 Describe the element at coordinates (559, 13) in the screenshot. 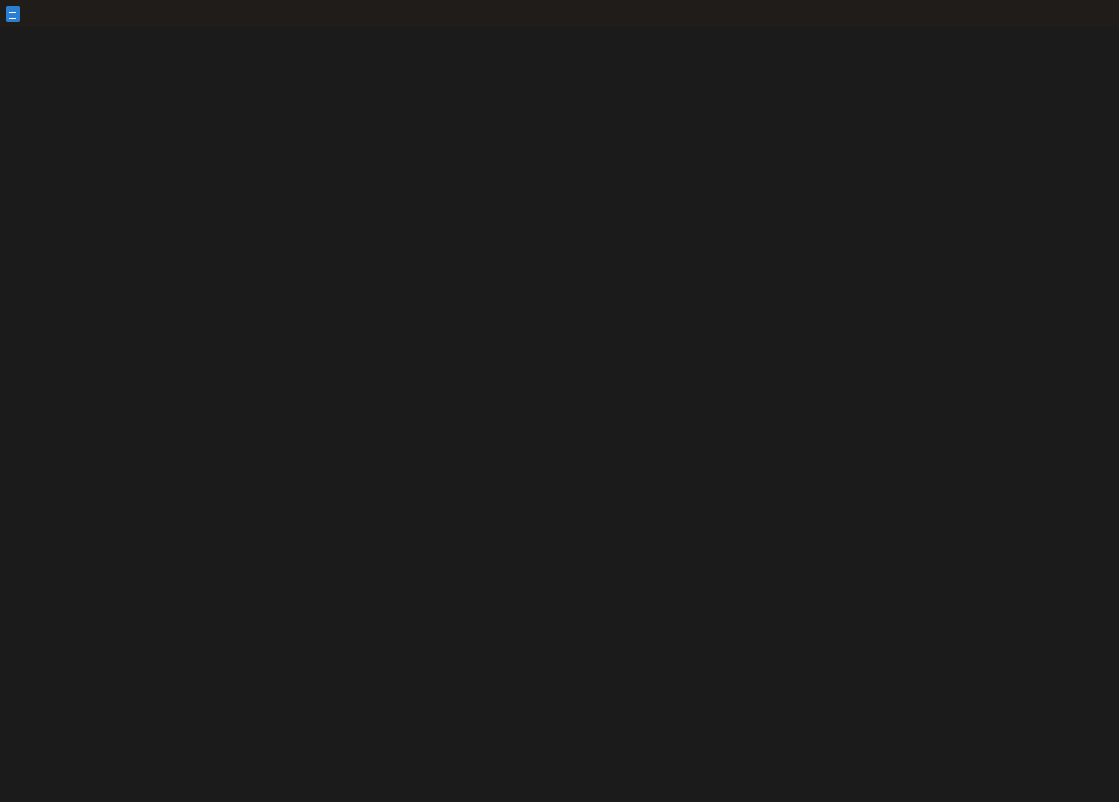

I see `title-bar` at that location.